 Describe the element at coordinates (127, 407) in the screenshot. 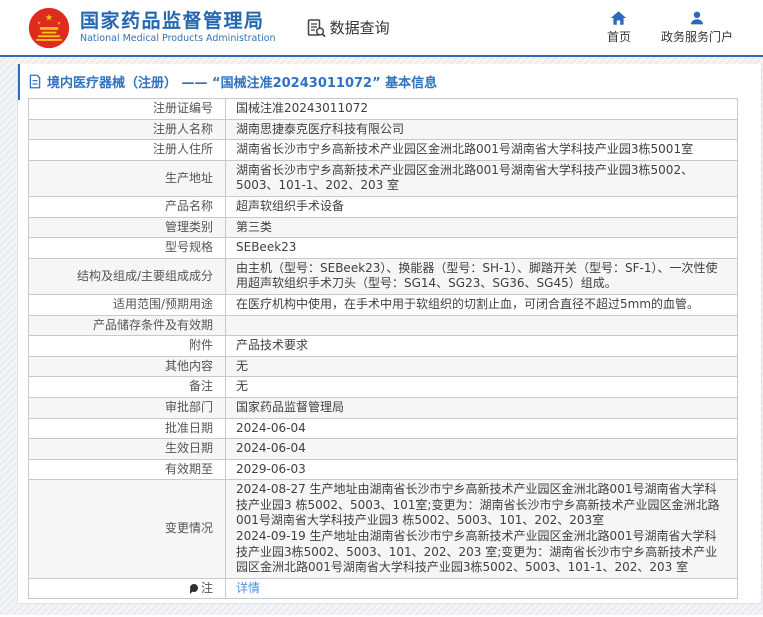

I see `row-label: 审批部门` at that location.